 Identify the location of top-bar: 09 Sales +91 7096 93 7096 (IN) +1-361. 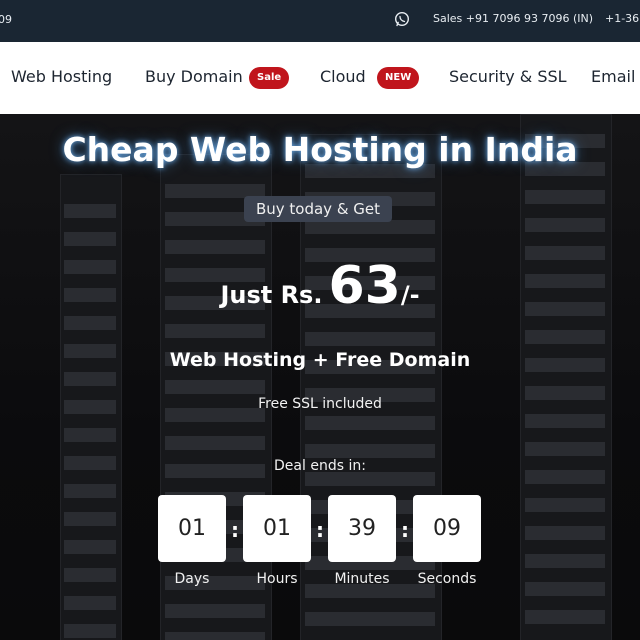
(320, 21).